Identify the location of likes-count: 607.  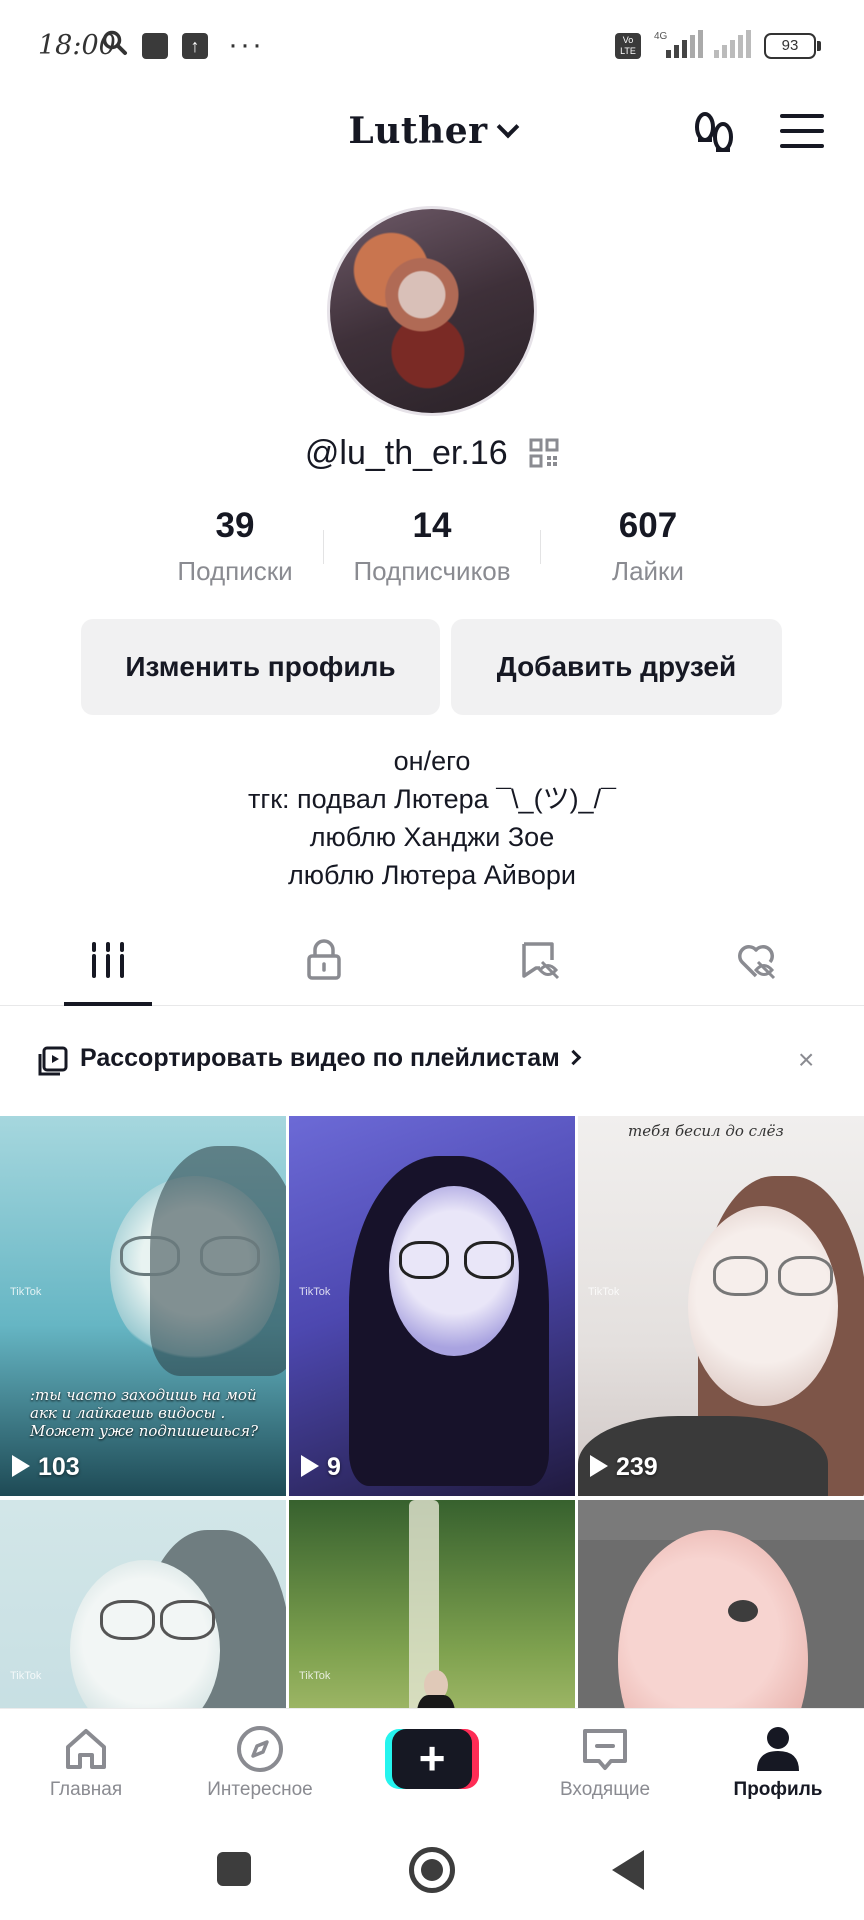
(648, 525).